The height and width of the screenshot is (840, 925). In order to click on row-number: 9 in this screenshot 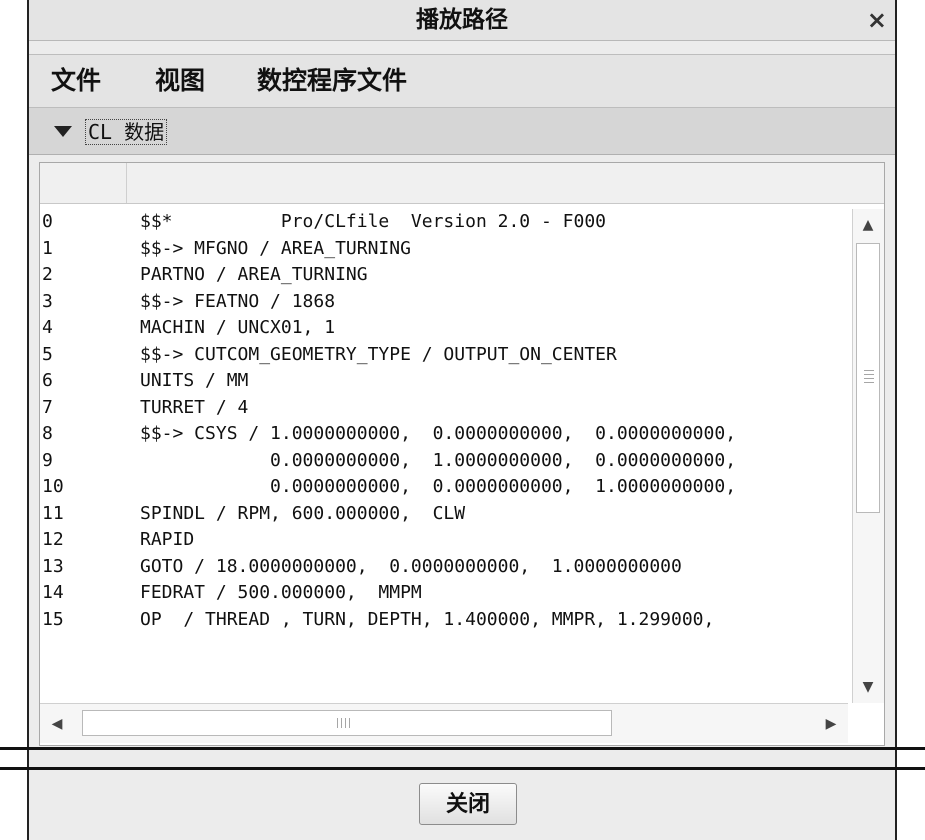, I will do `click(47, 460)`.